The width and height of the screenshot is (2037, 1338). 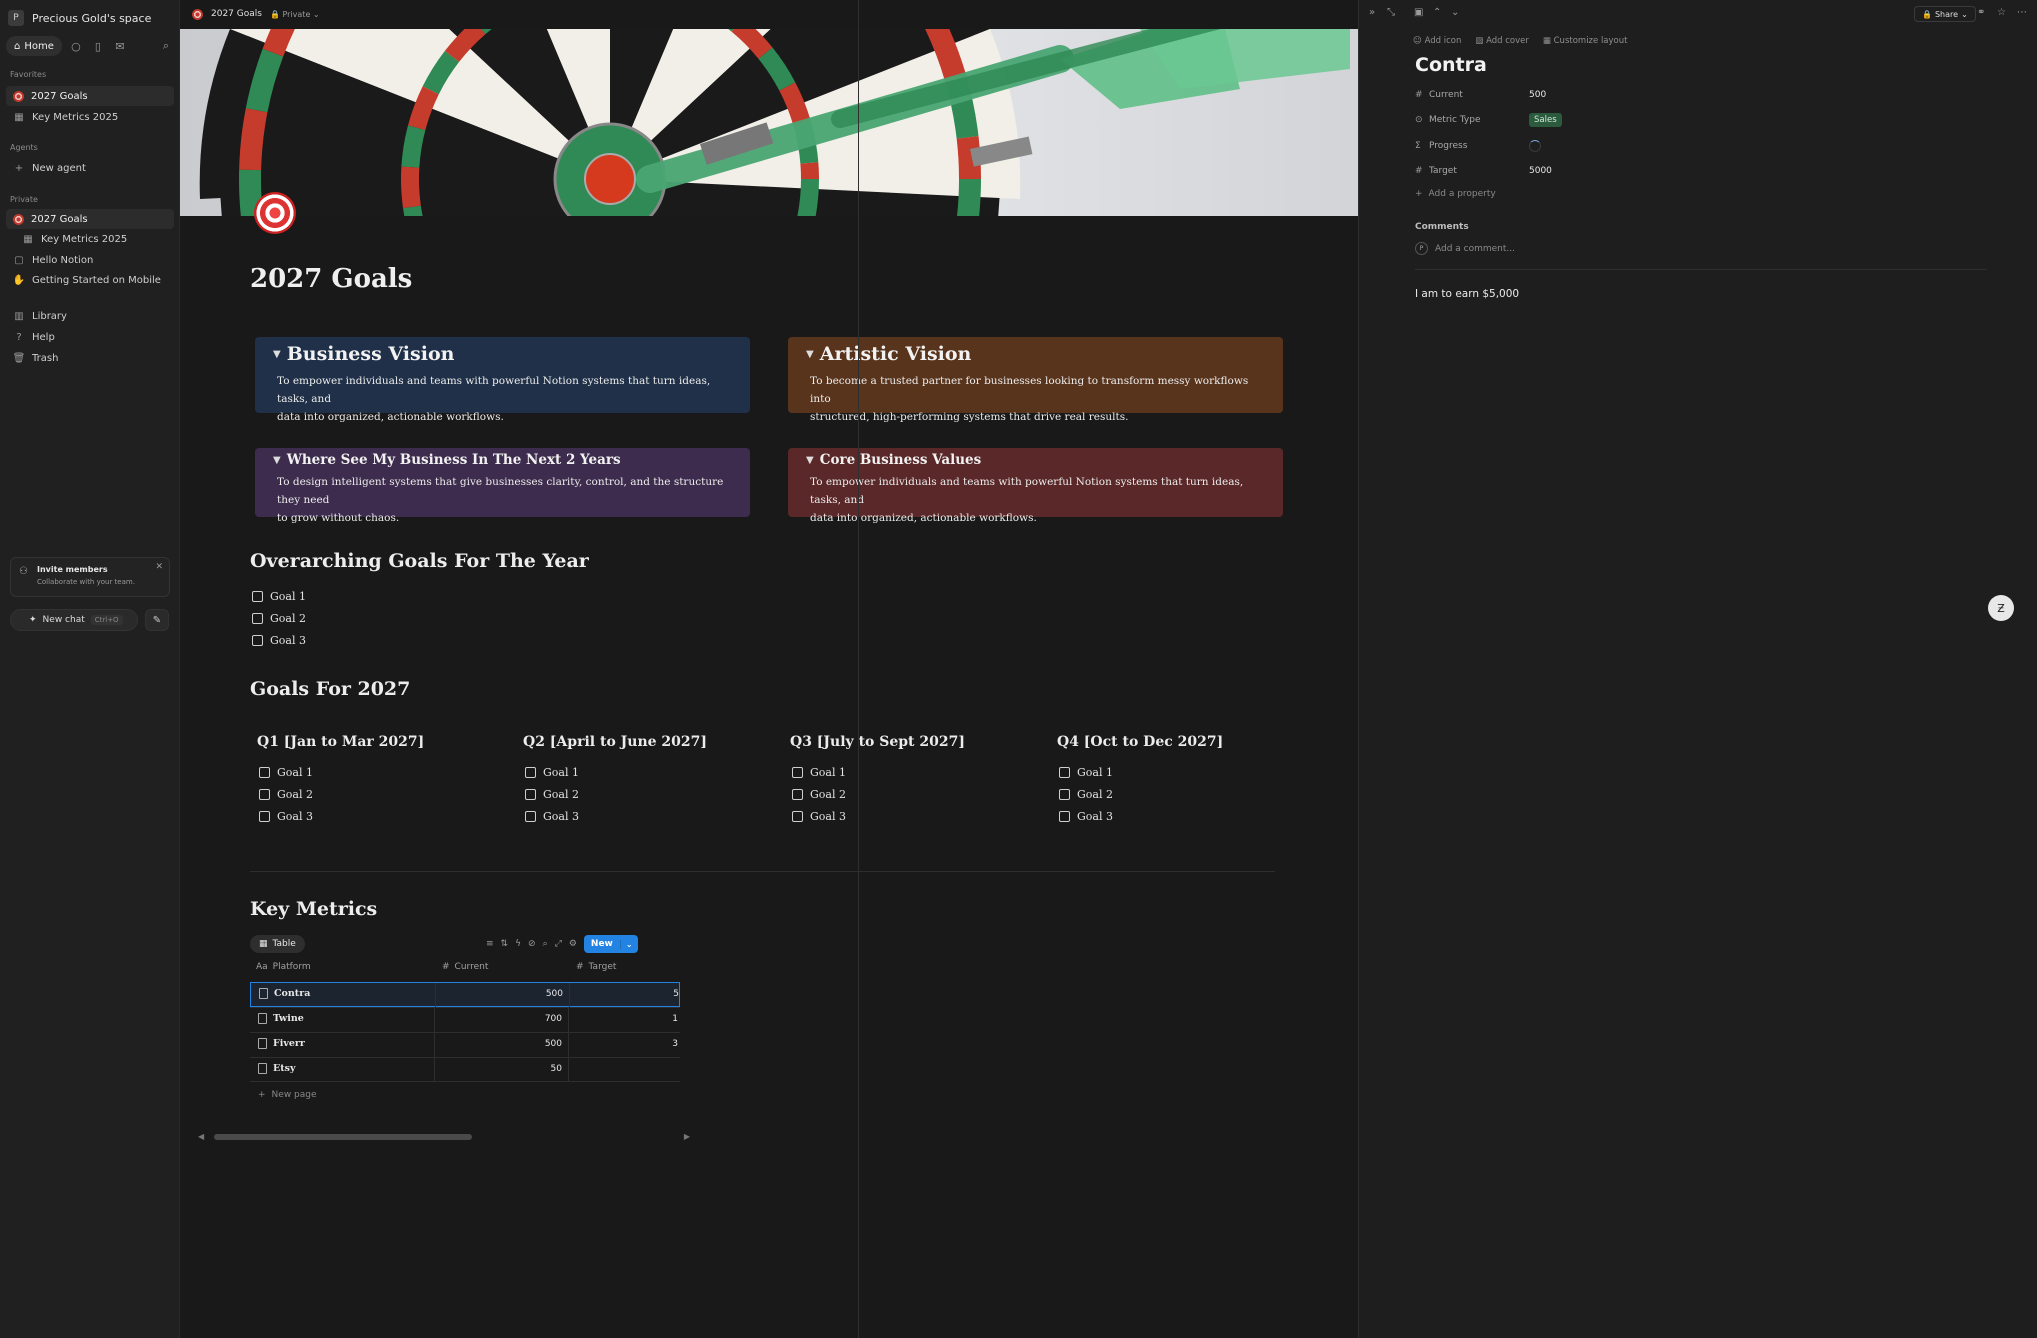 I want to click on sidebar-fav-key-metrics: ▦ Key Metrics 2025, so click(x=90, y=117).